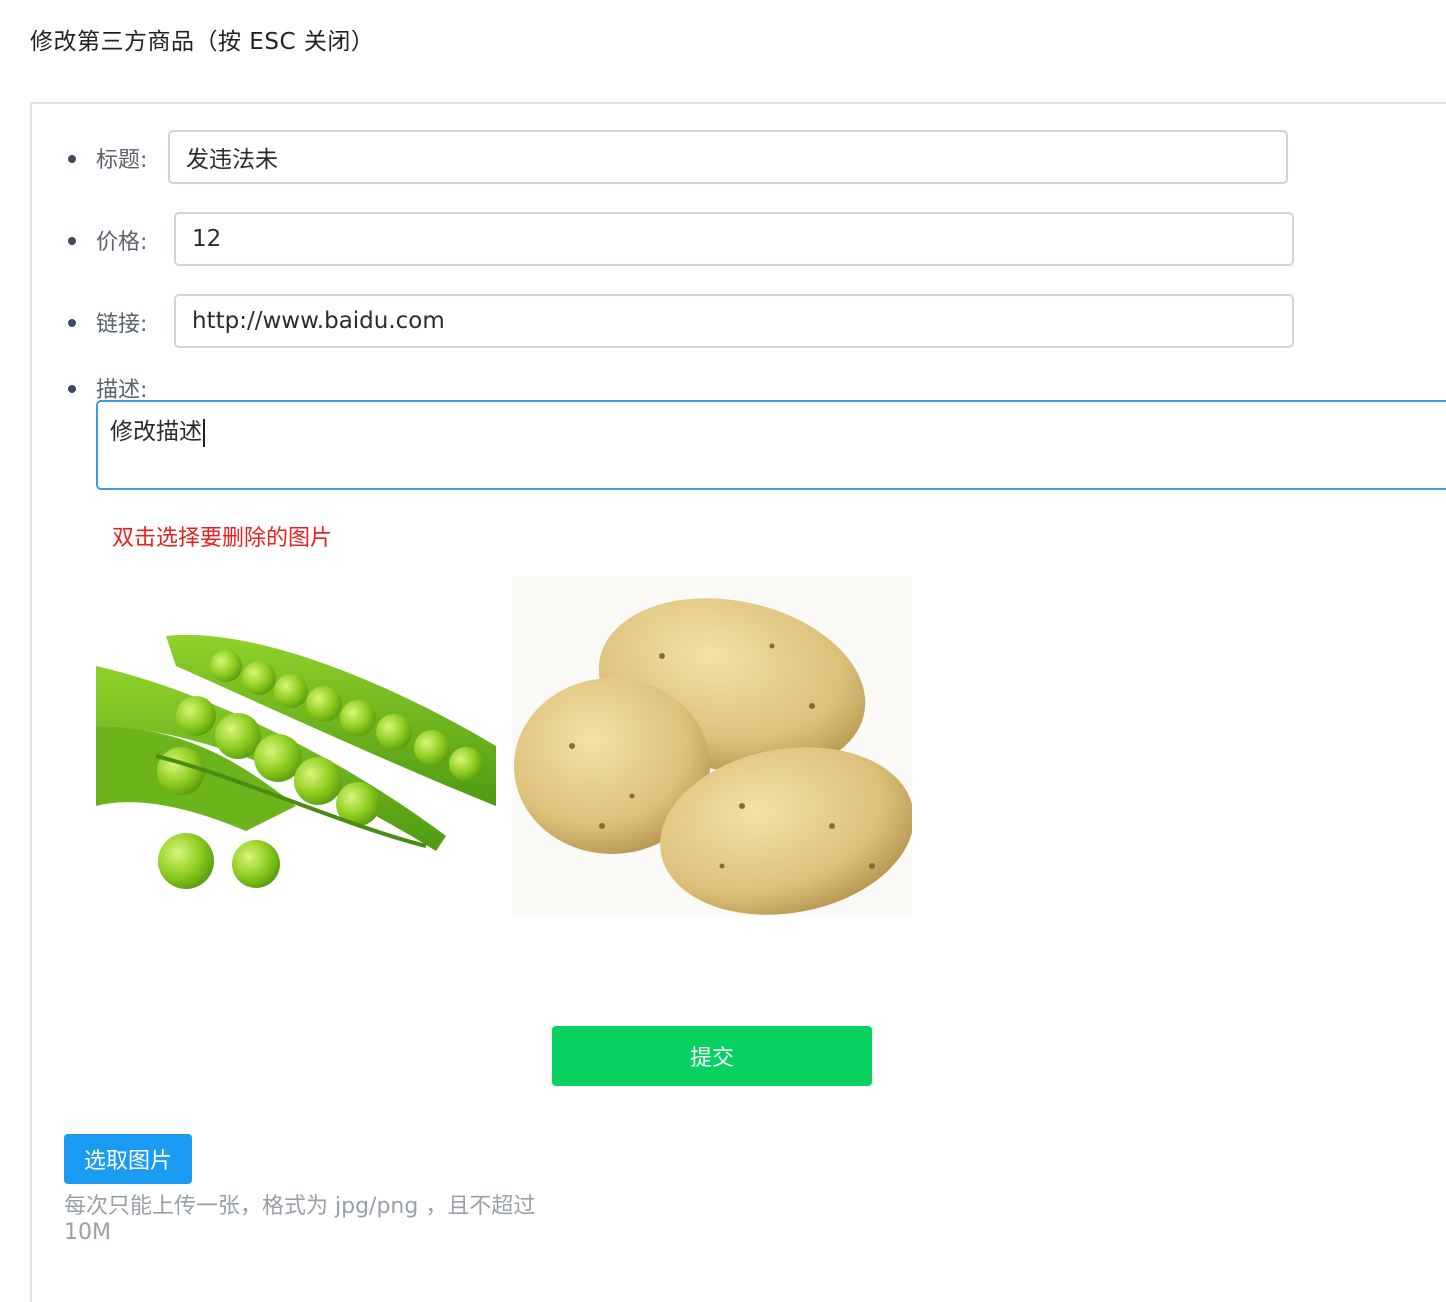 Image resolution: width=1446 pixels, height=1302 pixels. Describe the element at coordinates (204, 432) in the screenshot. I see `text-caret` at that location.